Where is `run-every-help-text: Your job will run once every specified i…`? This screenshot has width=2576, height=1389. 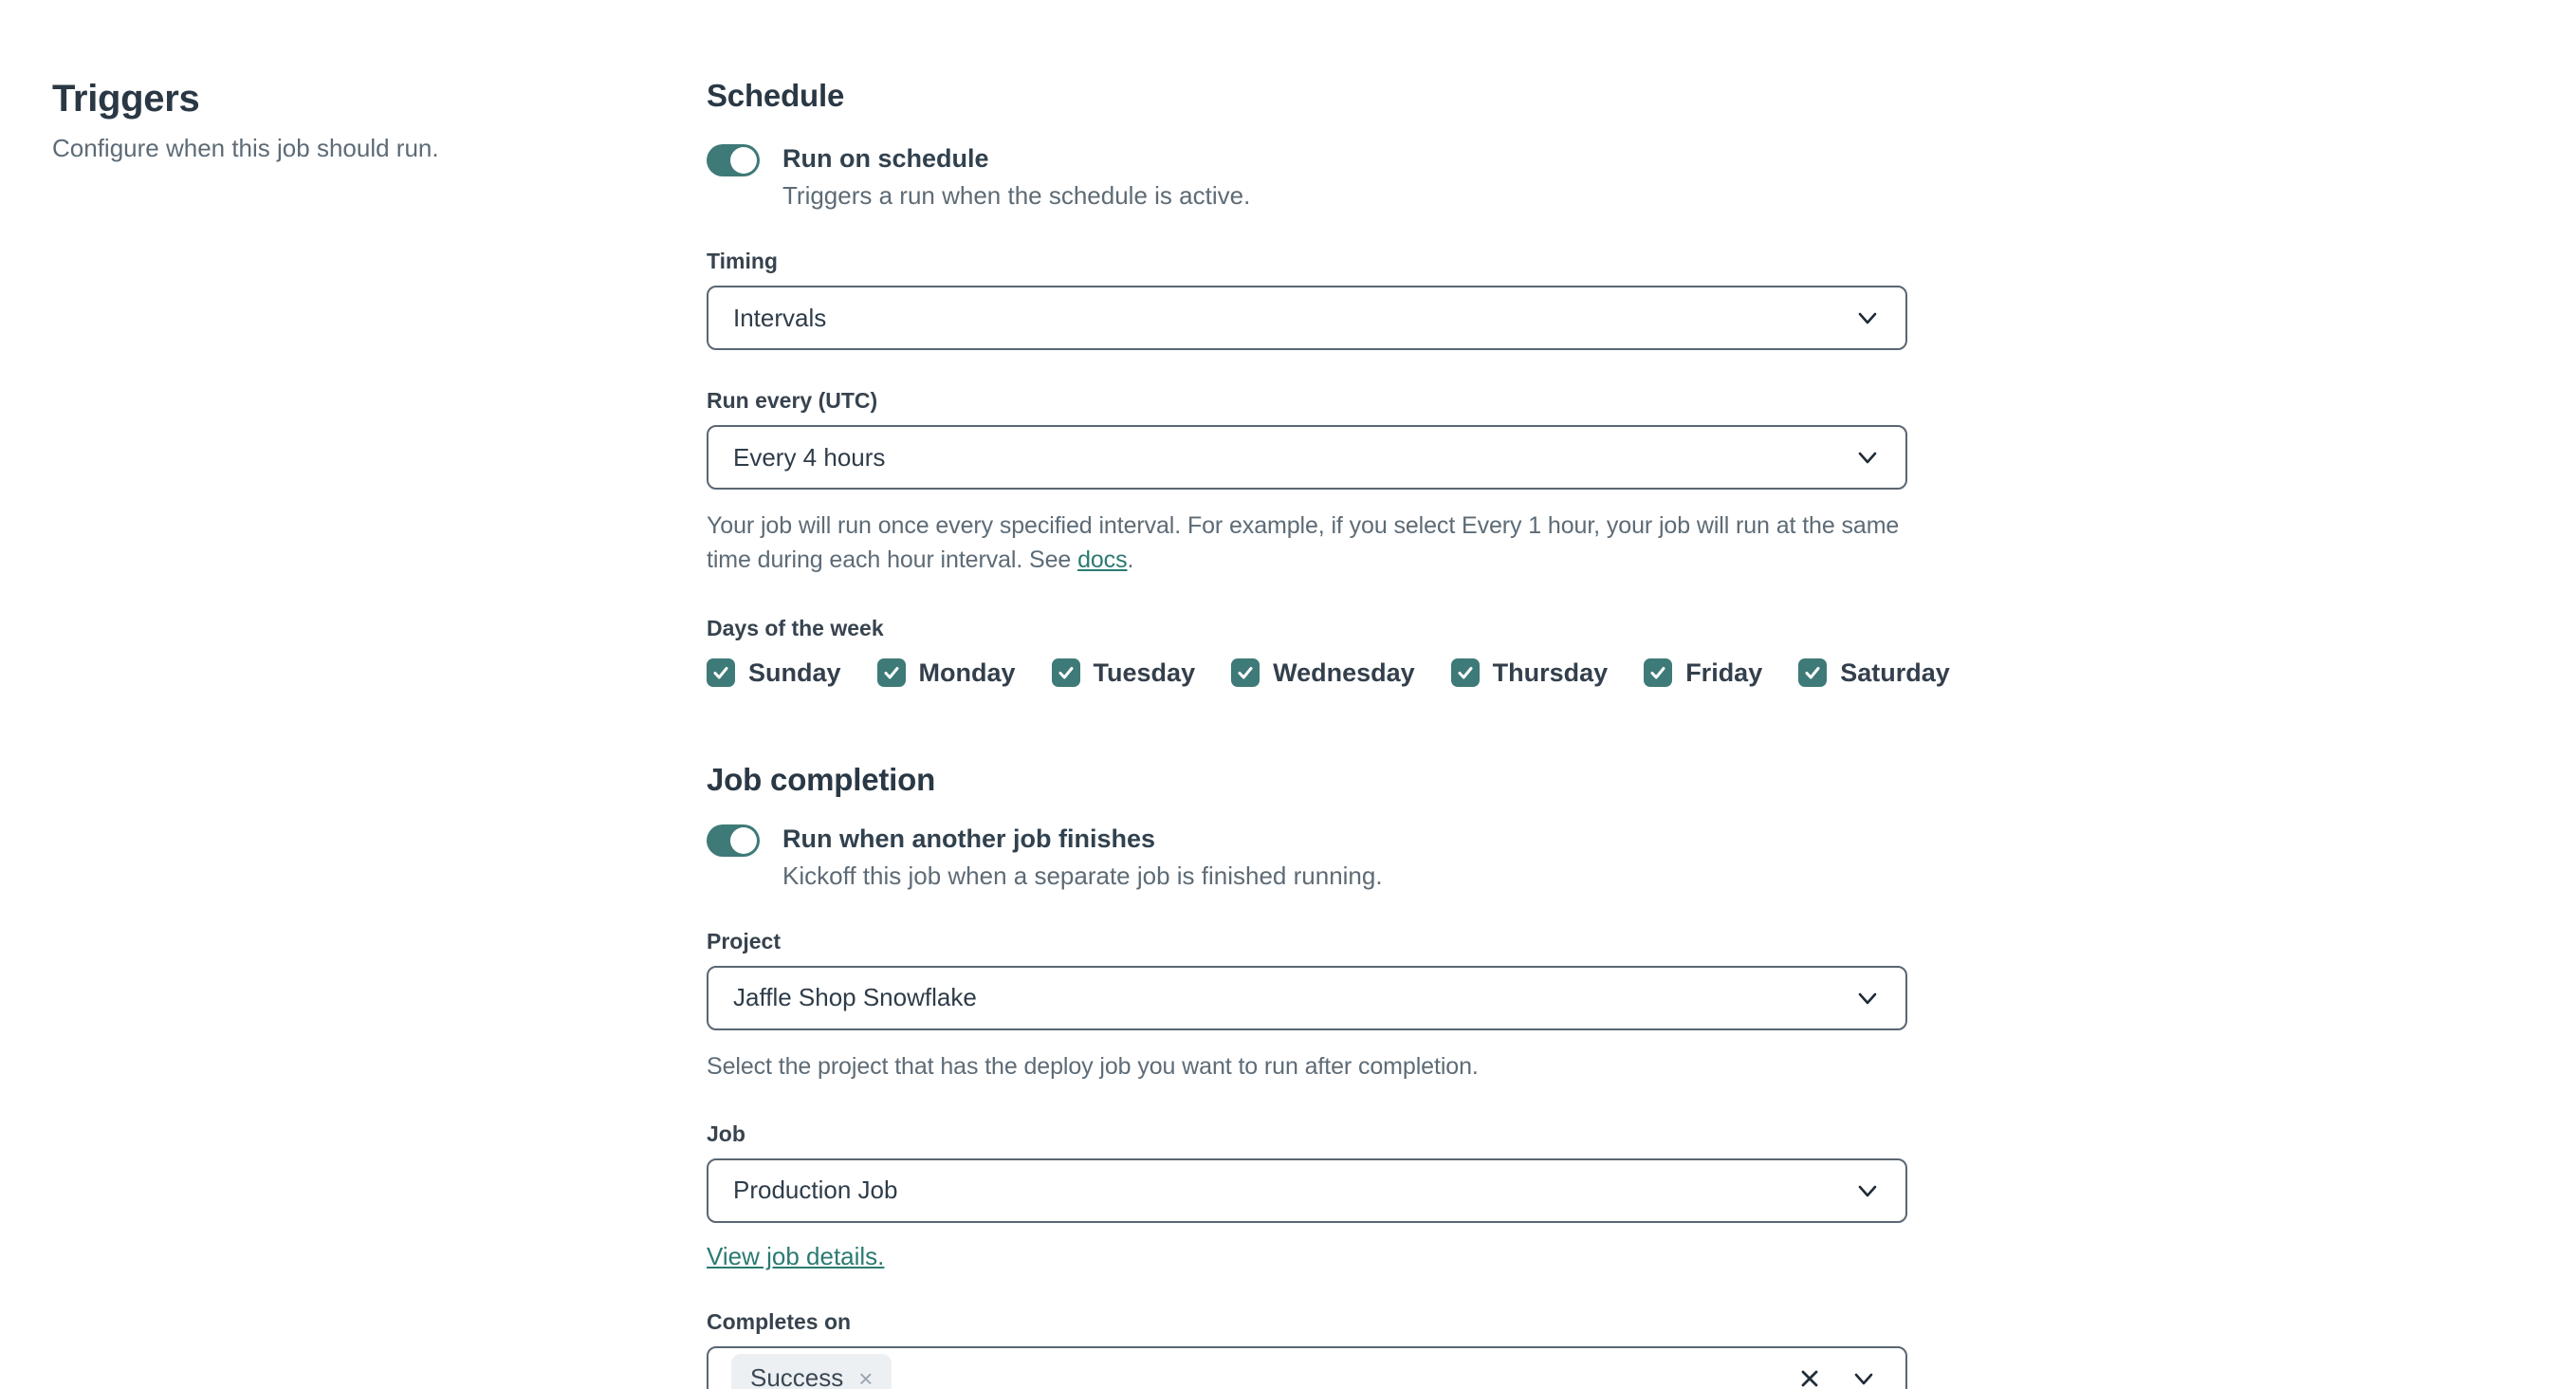 run-every-help-text: Your job will run once every specified i… is located at coordinates (1303, 543).